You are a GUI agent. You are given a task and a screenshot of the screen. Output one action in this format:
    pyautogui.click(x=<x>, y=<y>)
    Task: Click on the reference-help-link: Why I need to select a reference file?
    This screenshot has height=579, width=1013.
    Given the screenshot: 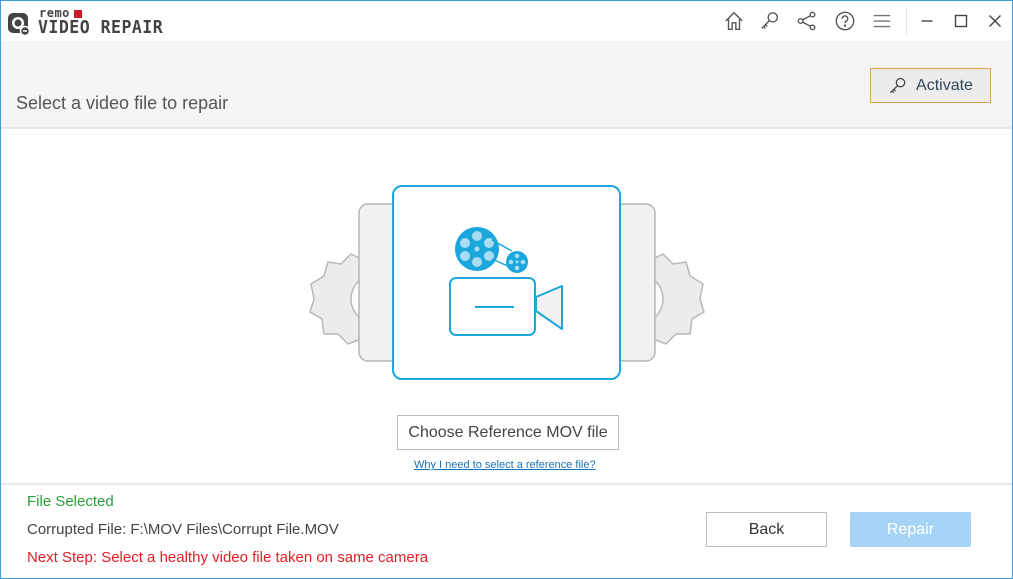 What is the action you would take?
    pyautogui.click(x=505, y=465)
    